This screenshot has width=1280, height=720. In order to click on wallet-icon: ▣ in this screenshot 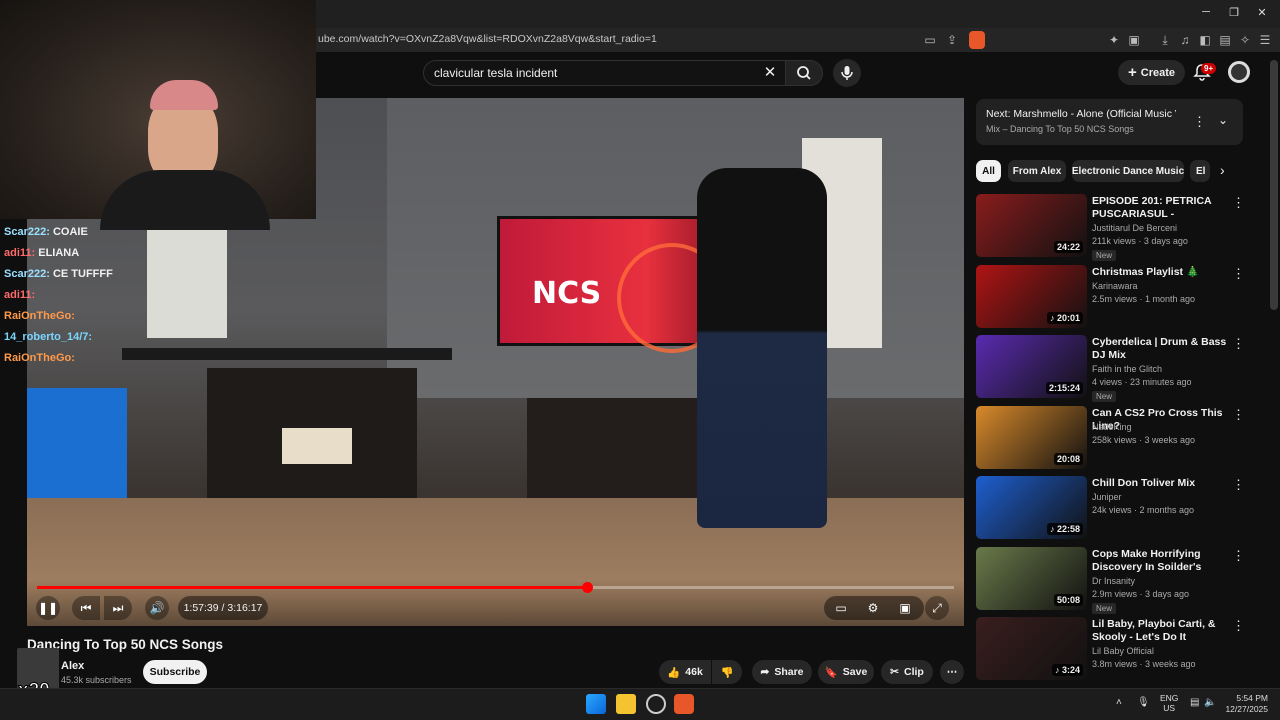, I will do `click(1134, 40)`.